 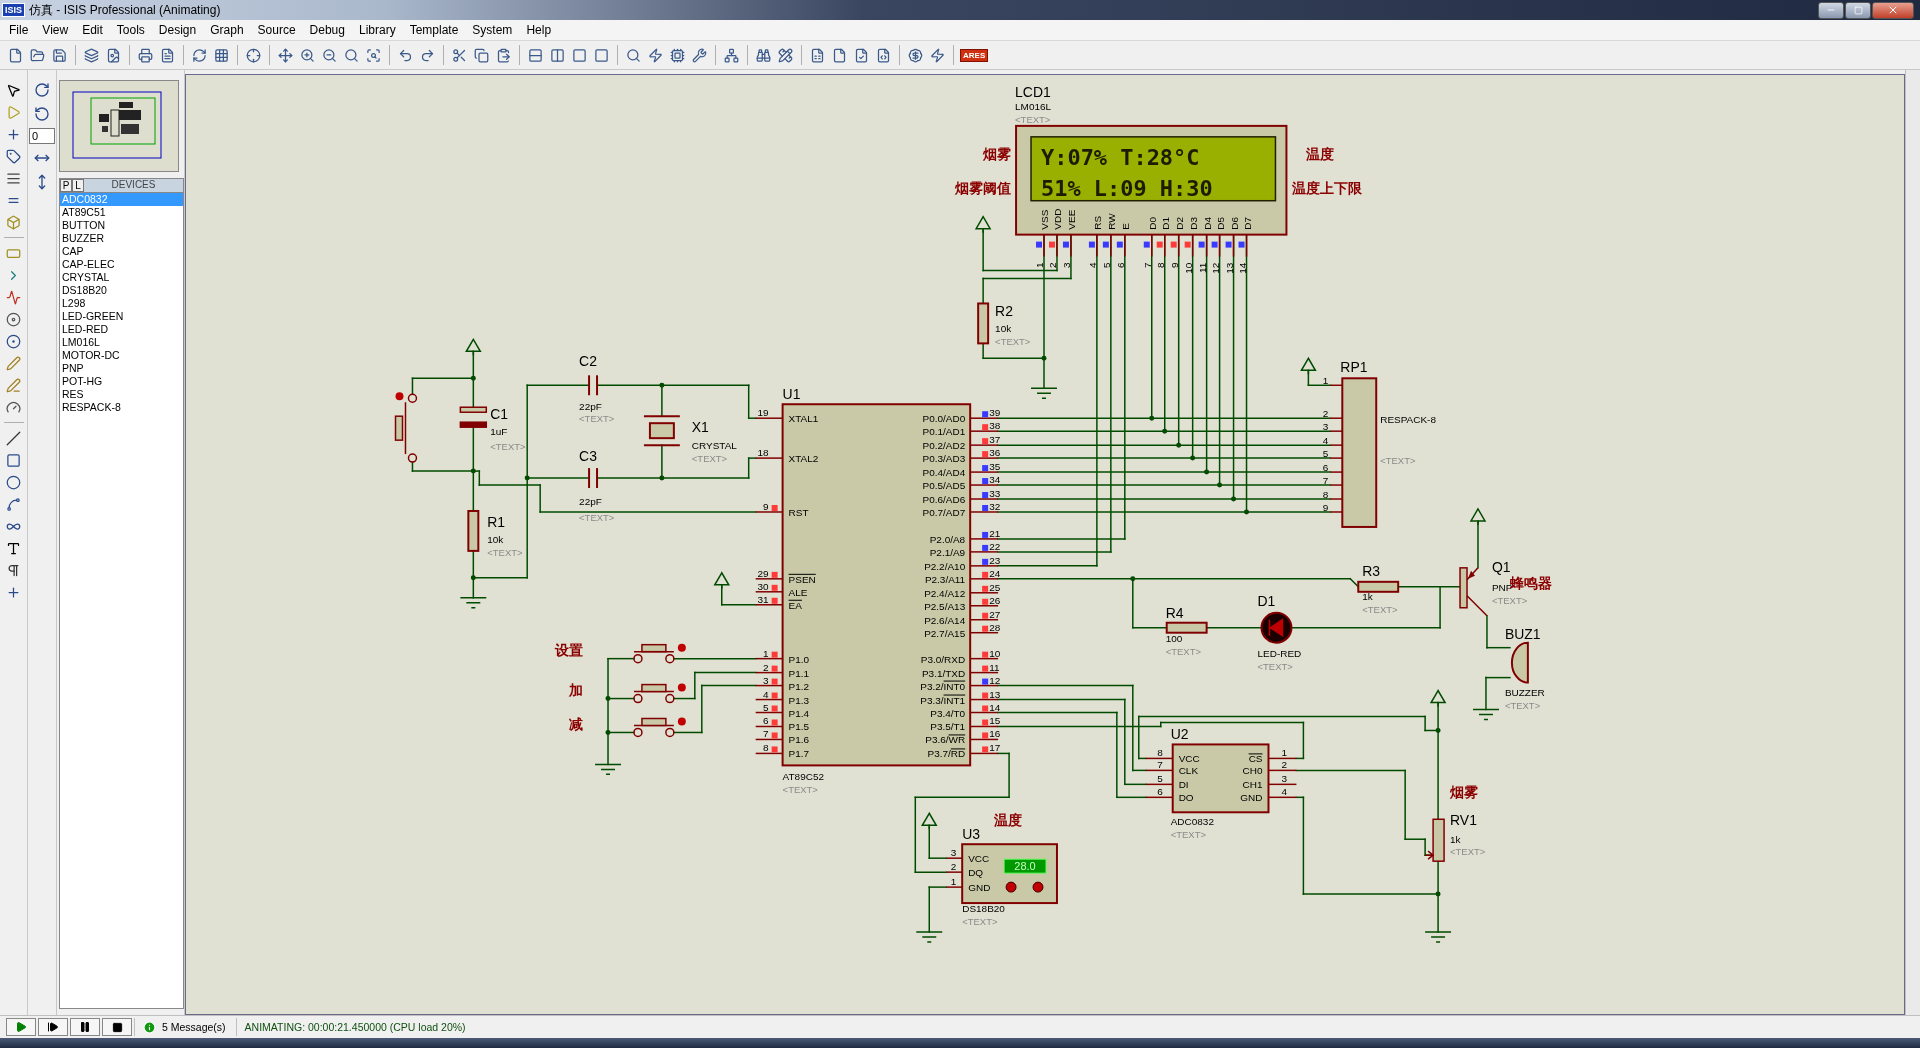 I want to click on pin-label: D0, so click(x=1152, y=223).